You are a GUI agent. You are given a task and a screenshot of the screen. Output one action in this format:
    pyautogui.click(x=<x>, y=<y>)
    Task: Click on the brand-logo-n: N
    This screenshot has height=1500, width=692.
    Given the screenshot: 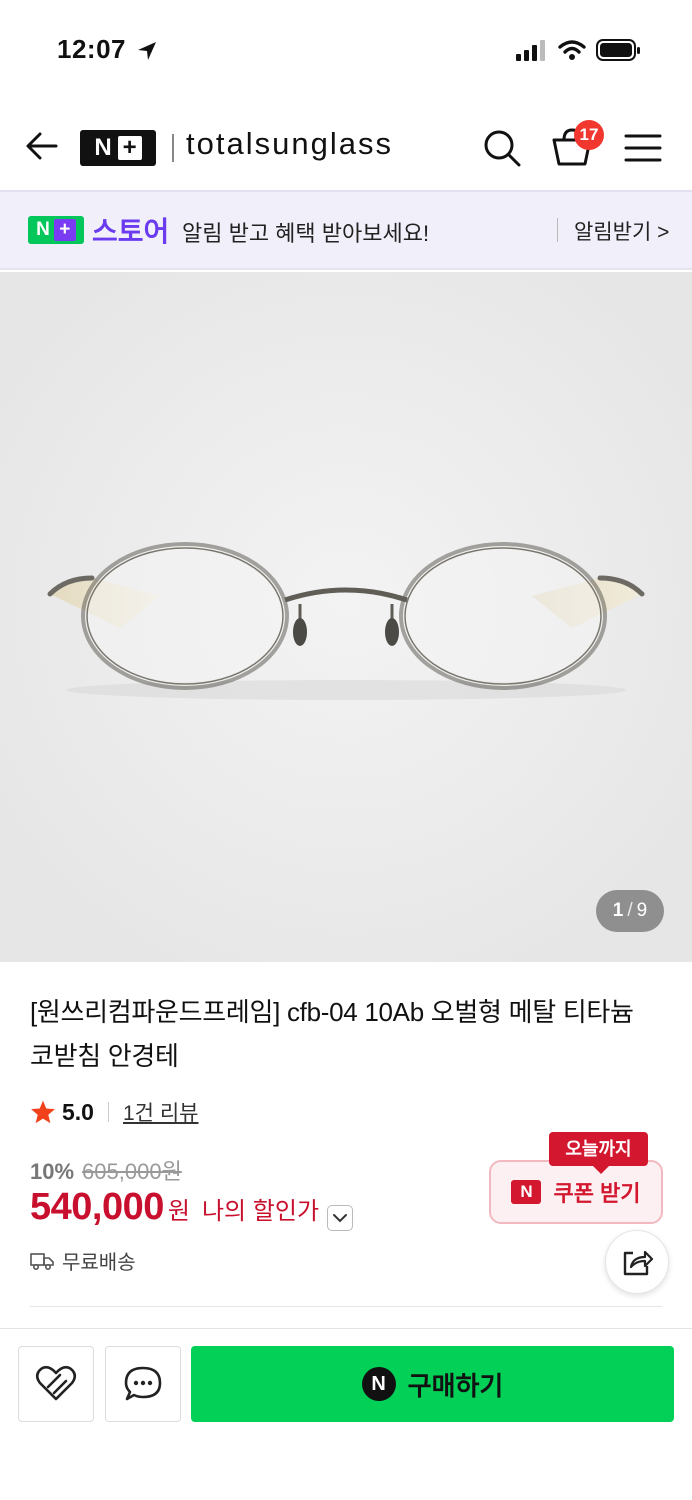 What is the action you would take?
    pyautogui.click(x=103, y=147)
    